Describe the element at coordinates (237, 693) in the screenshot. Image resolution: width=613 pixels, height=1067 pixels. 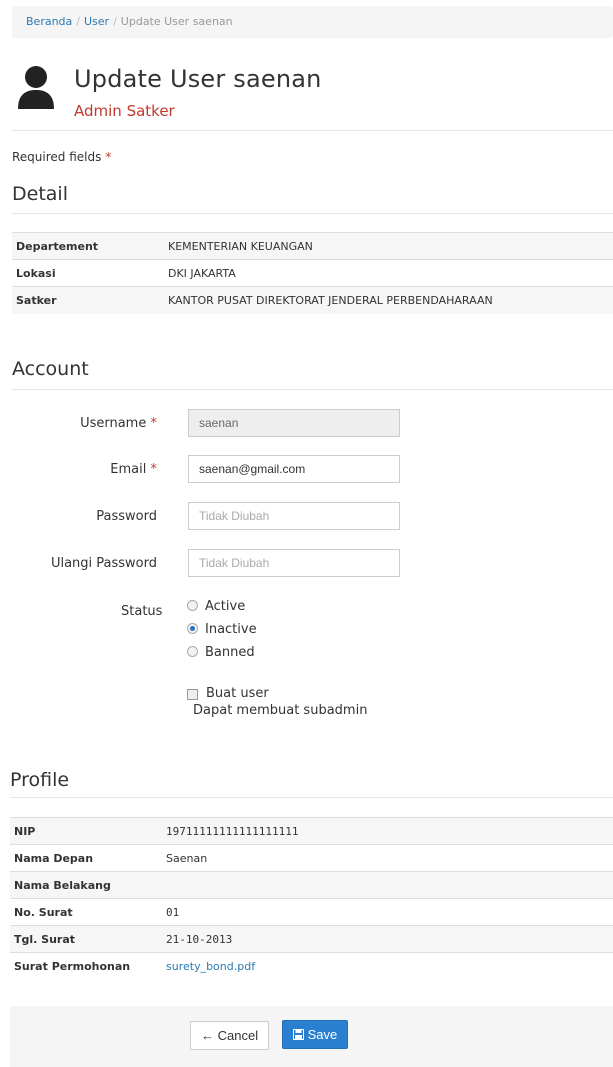
I see `checkbox-label: Buat user` at that location.